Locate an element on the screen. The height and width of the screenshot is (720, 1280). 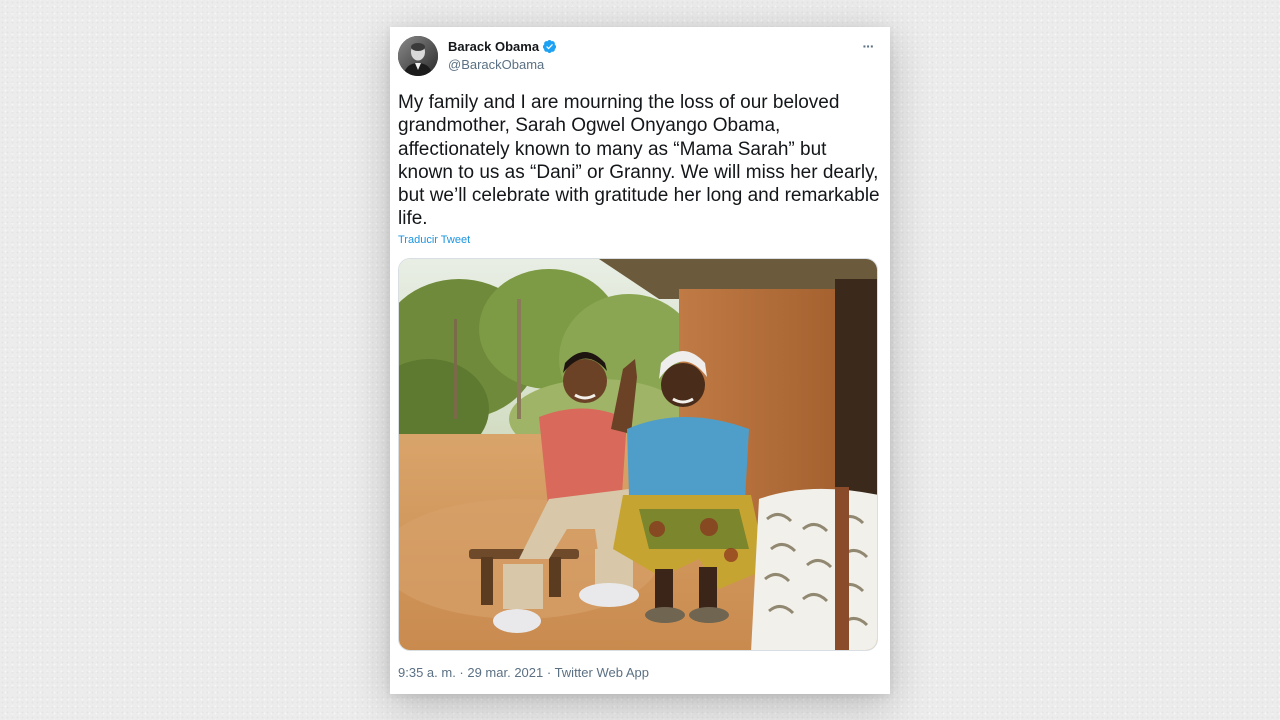
handle: @BarackObama is located at coordinates (496, 64).